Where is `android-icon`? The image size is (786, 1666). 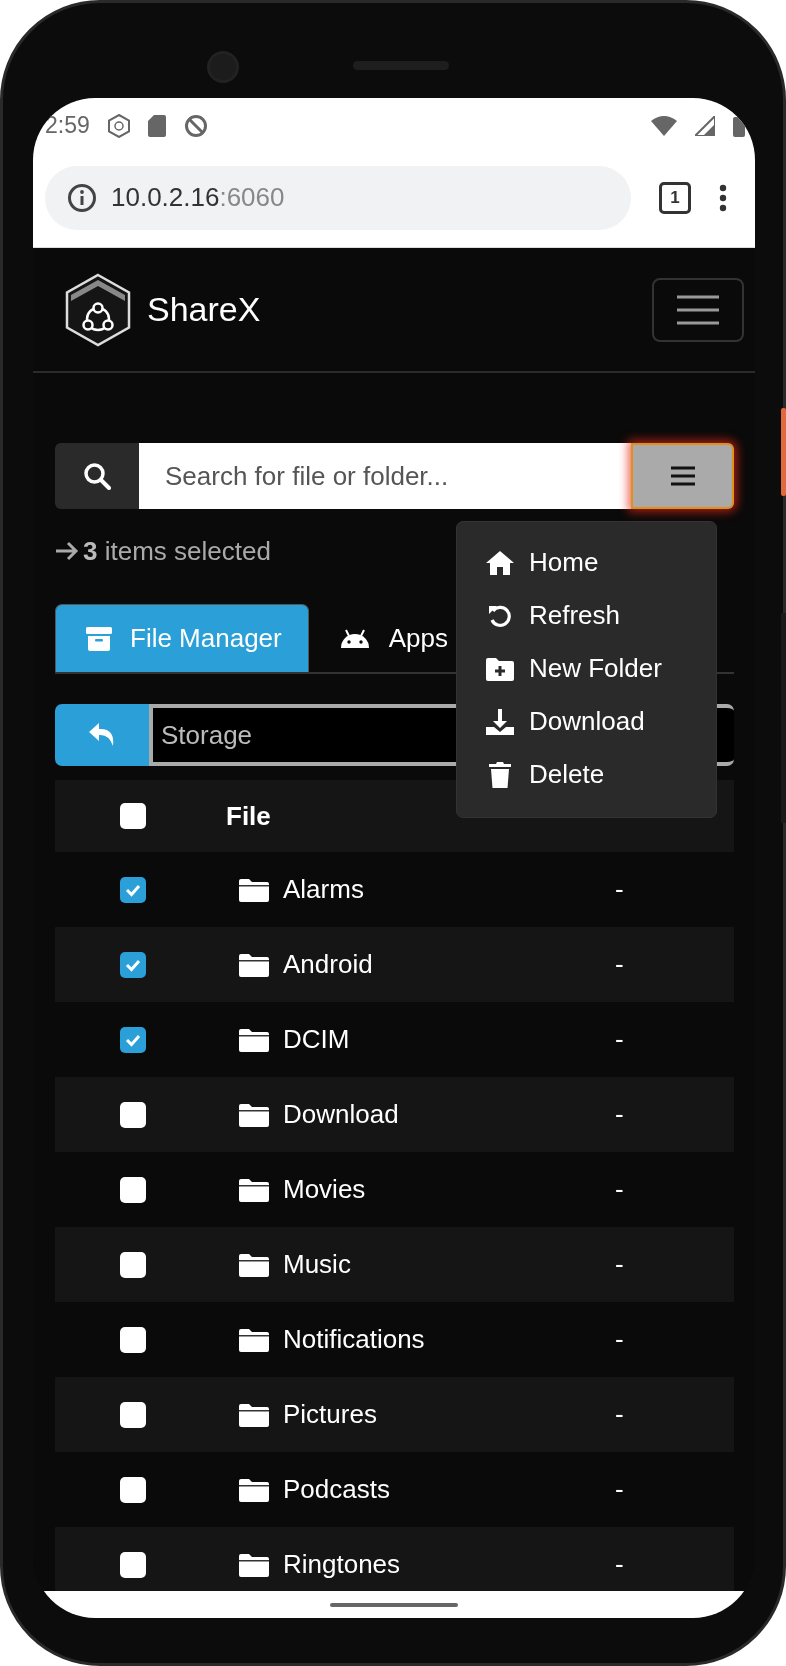
android-icon is located at coordinates (354, 638).